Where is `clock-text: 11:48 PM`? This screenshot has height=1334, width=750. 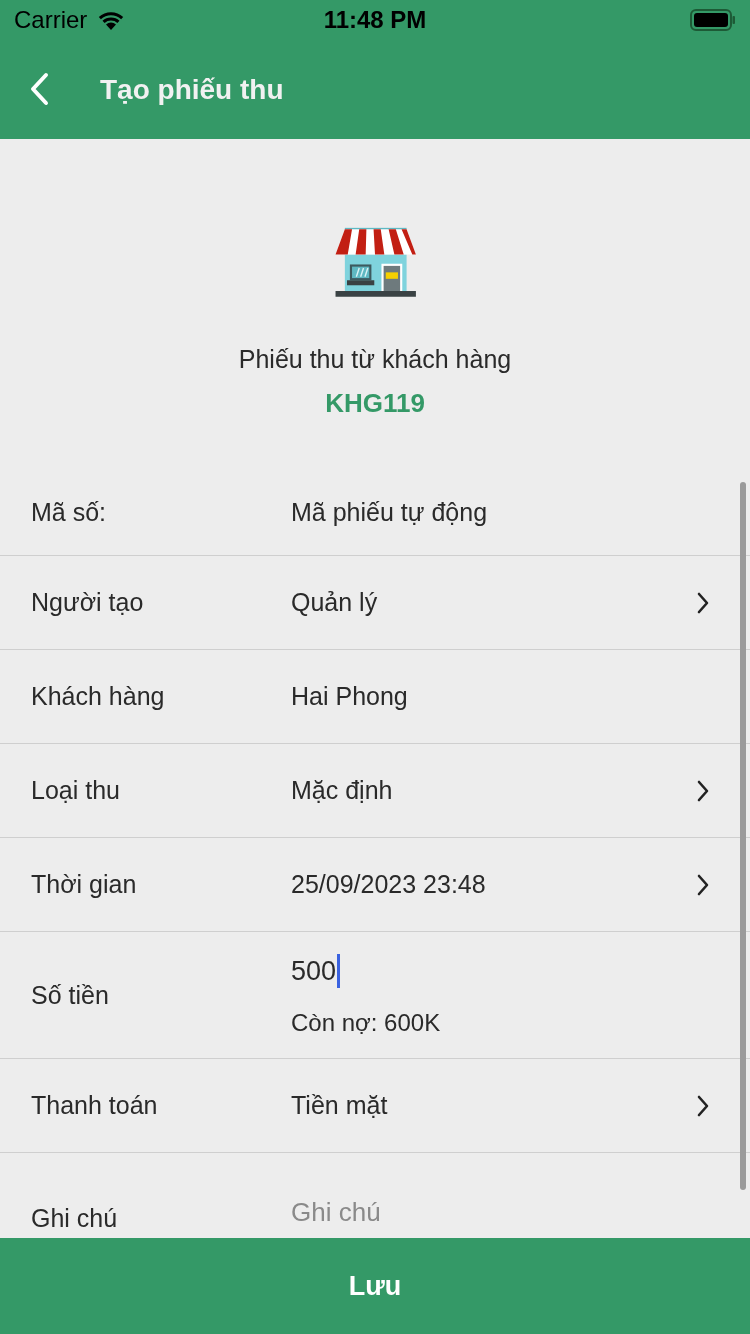 clock-text: 11:48 PM is located at coordinates (375, 20).